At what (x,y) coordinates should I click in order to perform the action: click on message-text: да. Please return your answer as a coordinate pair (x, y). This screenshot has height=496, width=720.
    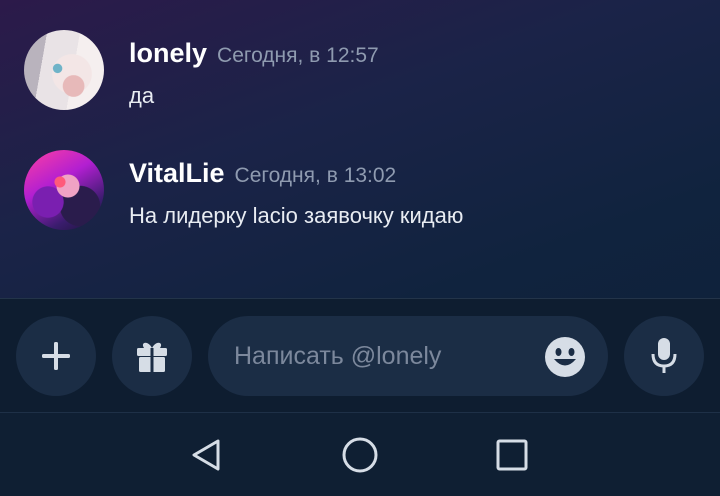
    Looking at the image, I should click on (142, 95).